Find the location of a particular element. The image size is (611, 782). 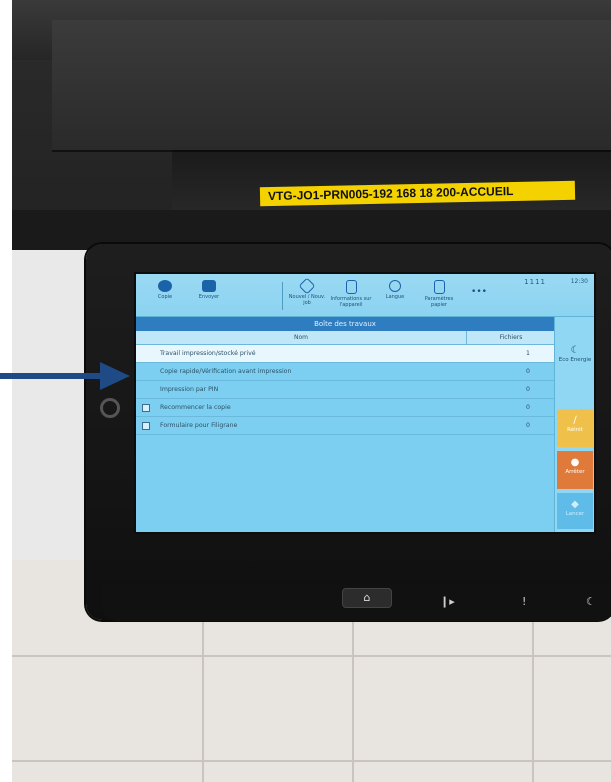

info-icon is located at coordinates (351, 287).